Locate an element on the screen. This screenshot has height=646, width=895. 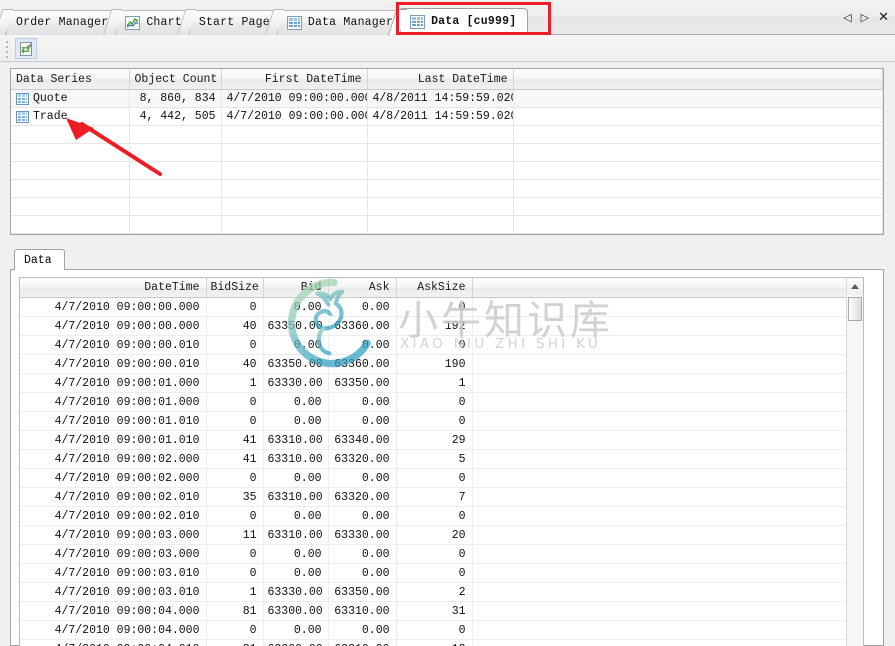
bid-cell: 63300.00 is located at coordinates (296, 611).